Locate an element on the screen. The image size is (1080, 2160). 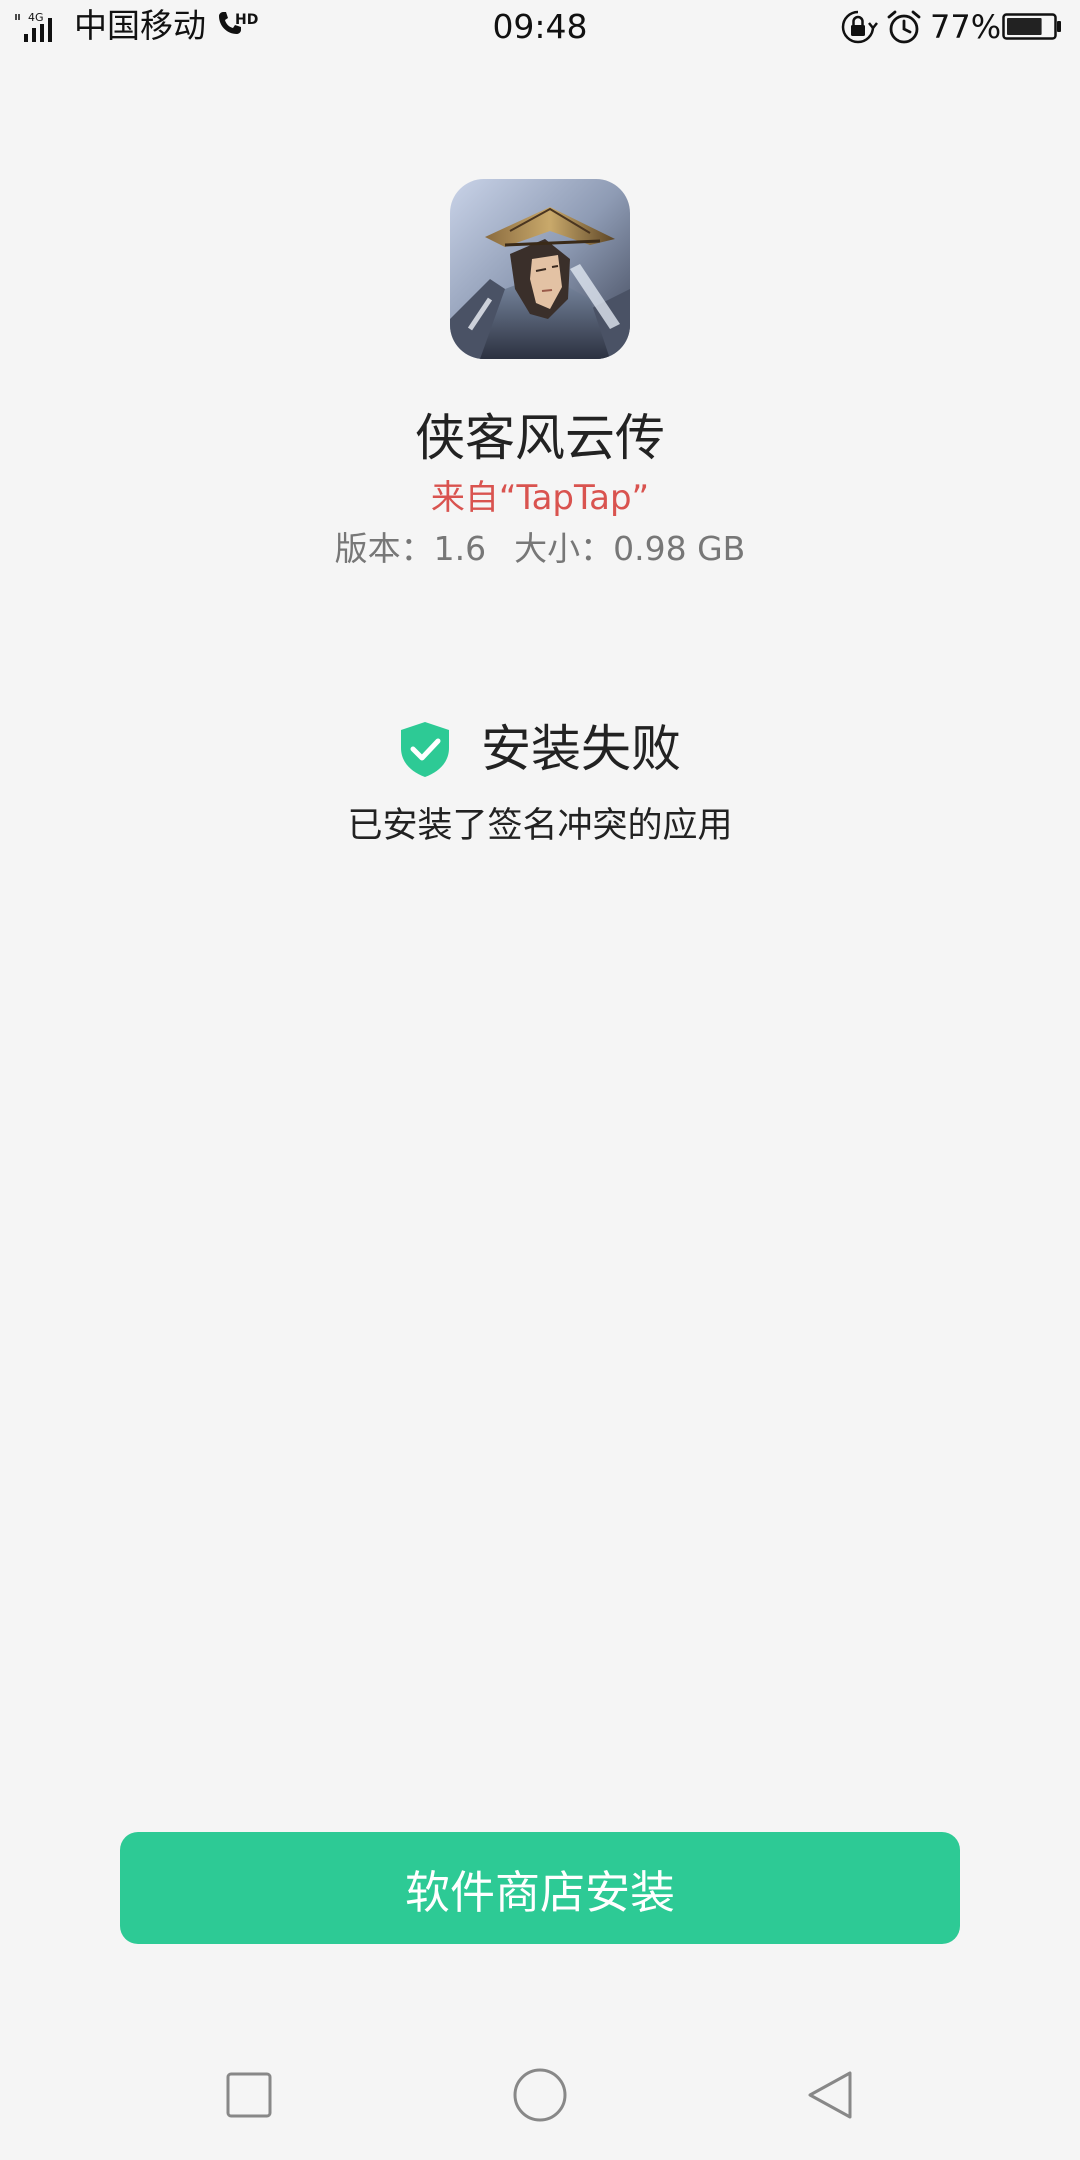
shield-check-icon is located at coordinates (425, 749).